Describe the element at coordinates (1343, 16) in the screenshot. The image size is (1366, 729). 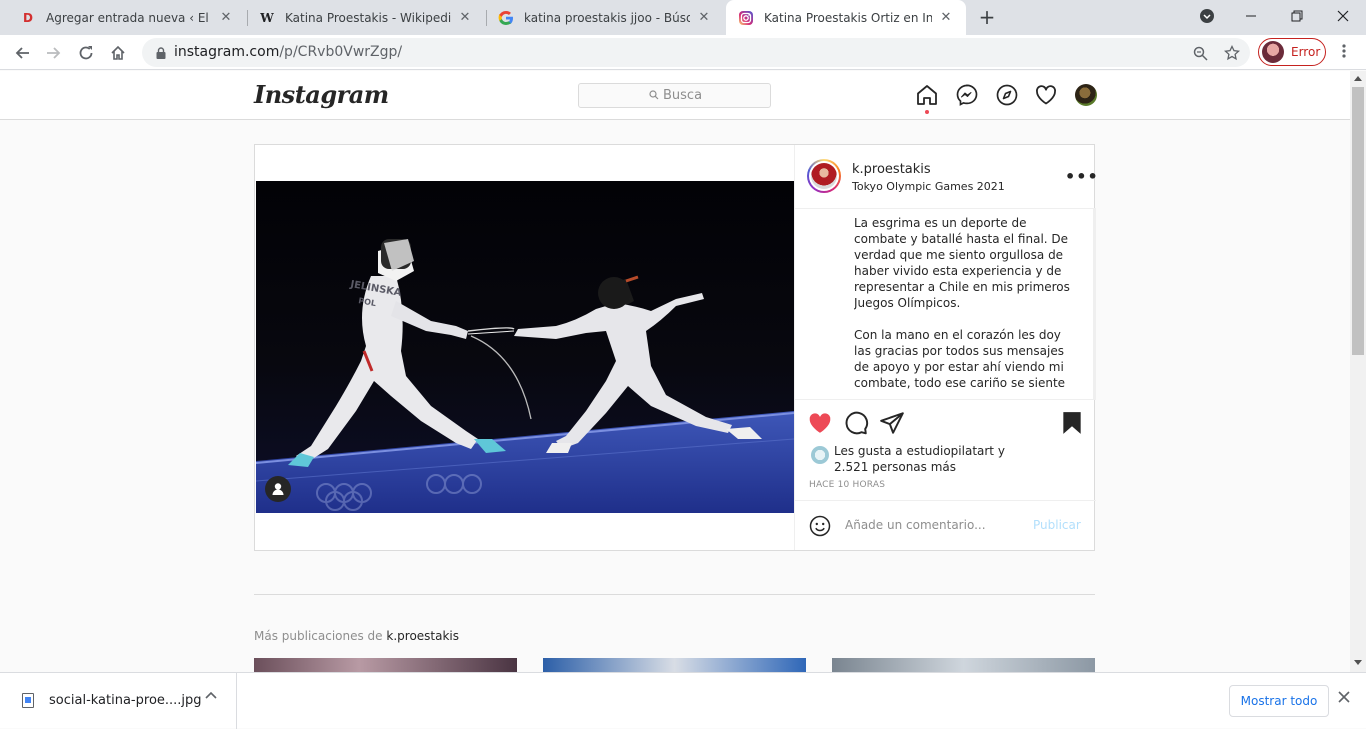
I see `close-window-icon` at that location.